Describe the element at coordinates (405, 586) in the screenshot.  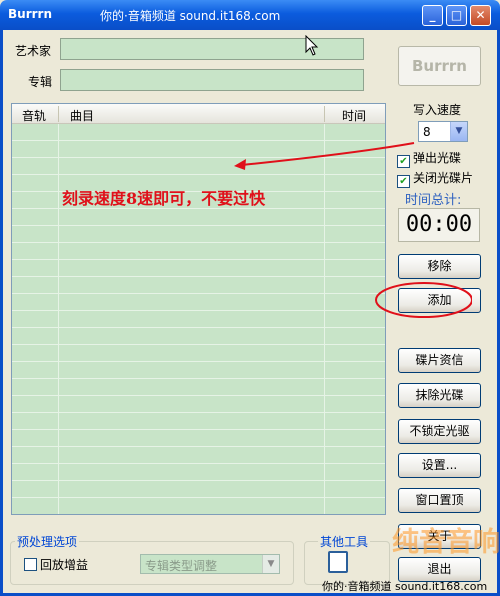
I see `watermark-footer: 你的·音箱频道 sound.it168.com` at that location.